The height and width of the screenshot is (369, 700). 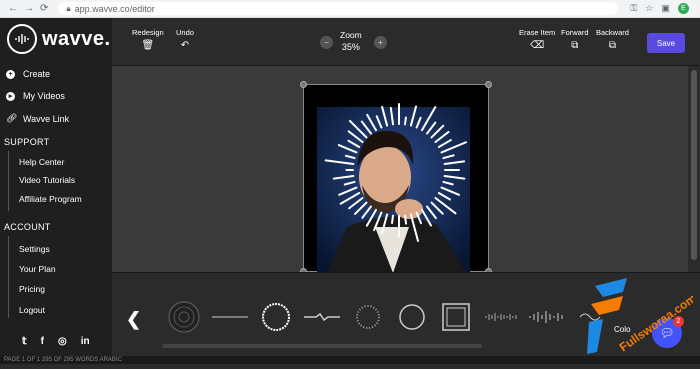 What do you see at coordinates (35, 96) in the screenshot?
I see `sidebar-item-my-videos: ▸ My Videos` at bounding box center [35, 96].